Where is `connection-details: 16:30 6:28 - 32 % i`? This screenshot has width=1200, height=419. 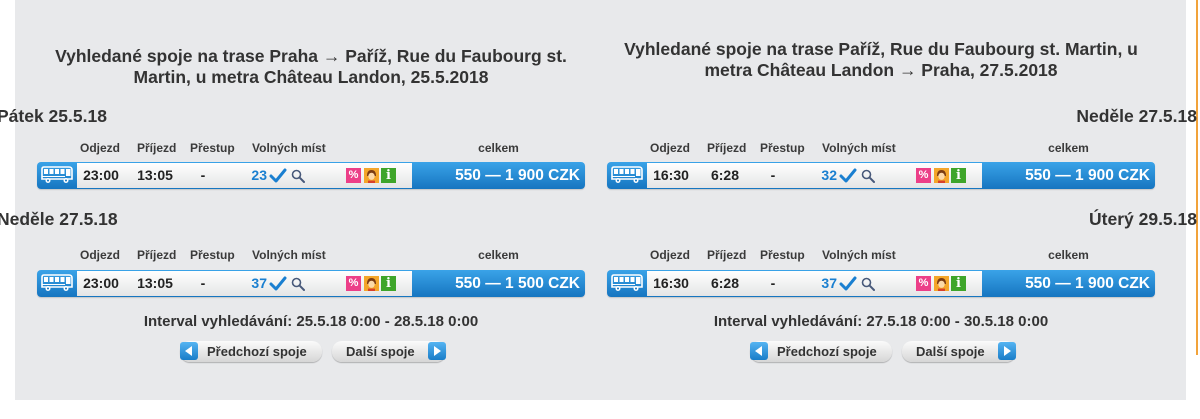 connection-details: 16:30 6:28 - 32 % i is located at coordinates (814, 175).